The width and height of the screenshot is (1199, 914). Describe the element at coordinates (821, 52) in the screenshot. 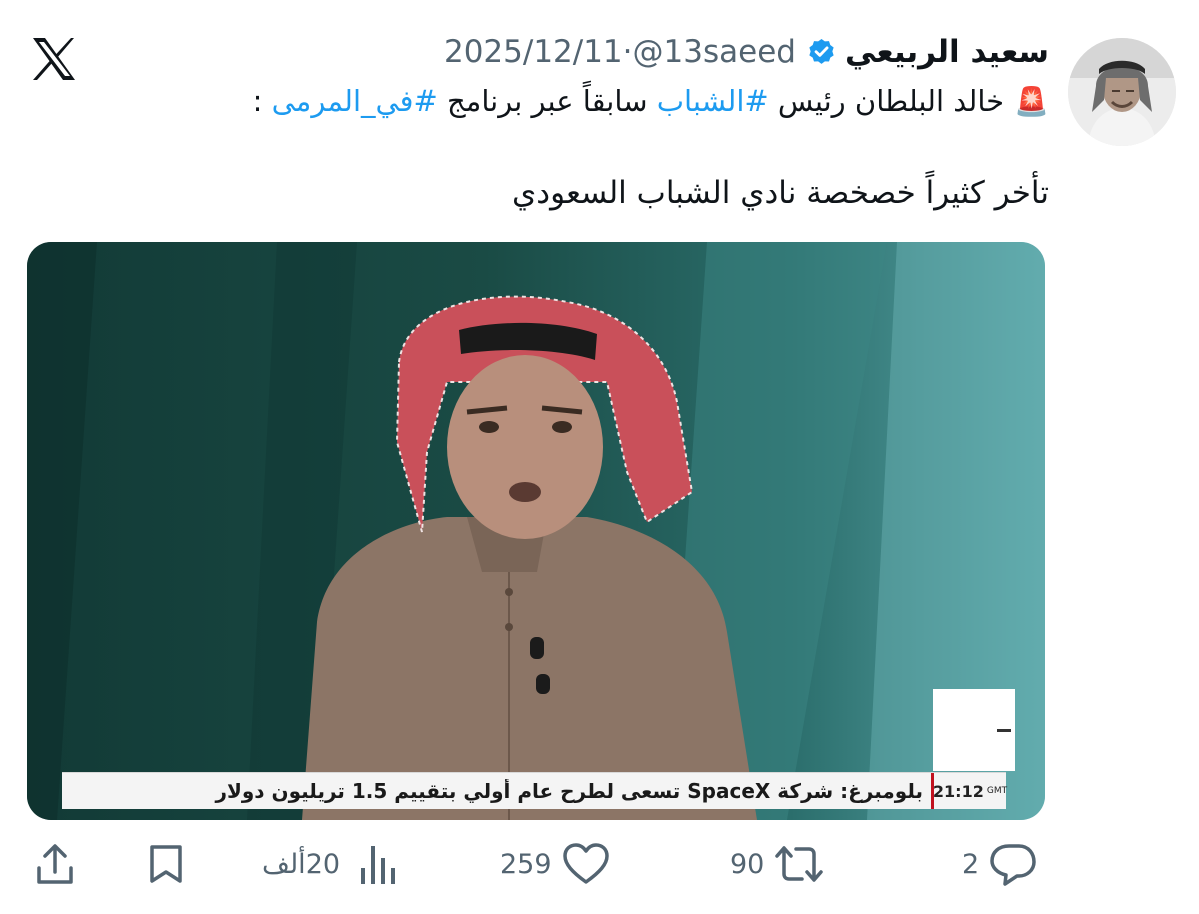

I see `verified-badge-icon` at that location.